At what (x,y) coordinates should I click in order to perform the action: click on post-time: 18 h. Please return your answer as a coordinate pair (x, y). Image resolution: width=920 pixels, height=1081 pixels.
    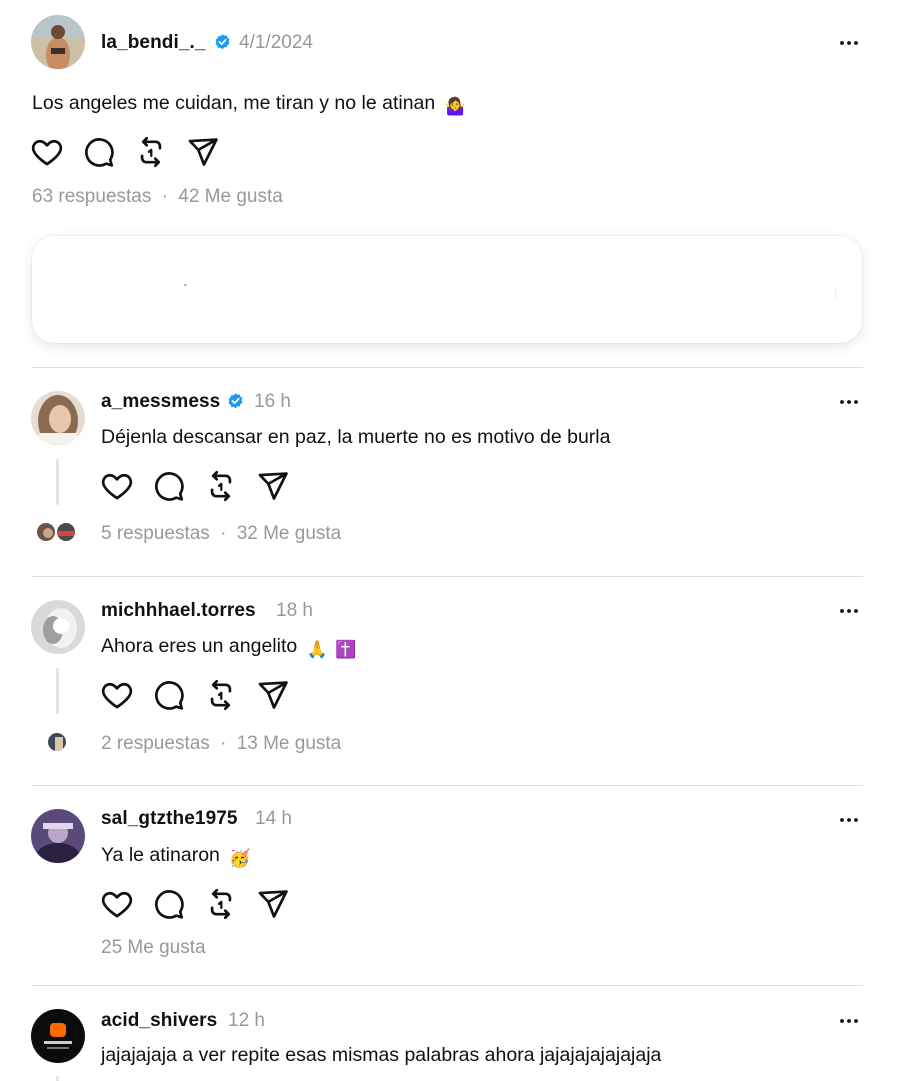
    Looking at the image, I should click on (294, 611).